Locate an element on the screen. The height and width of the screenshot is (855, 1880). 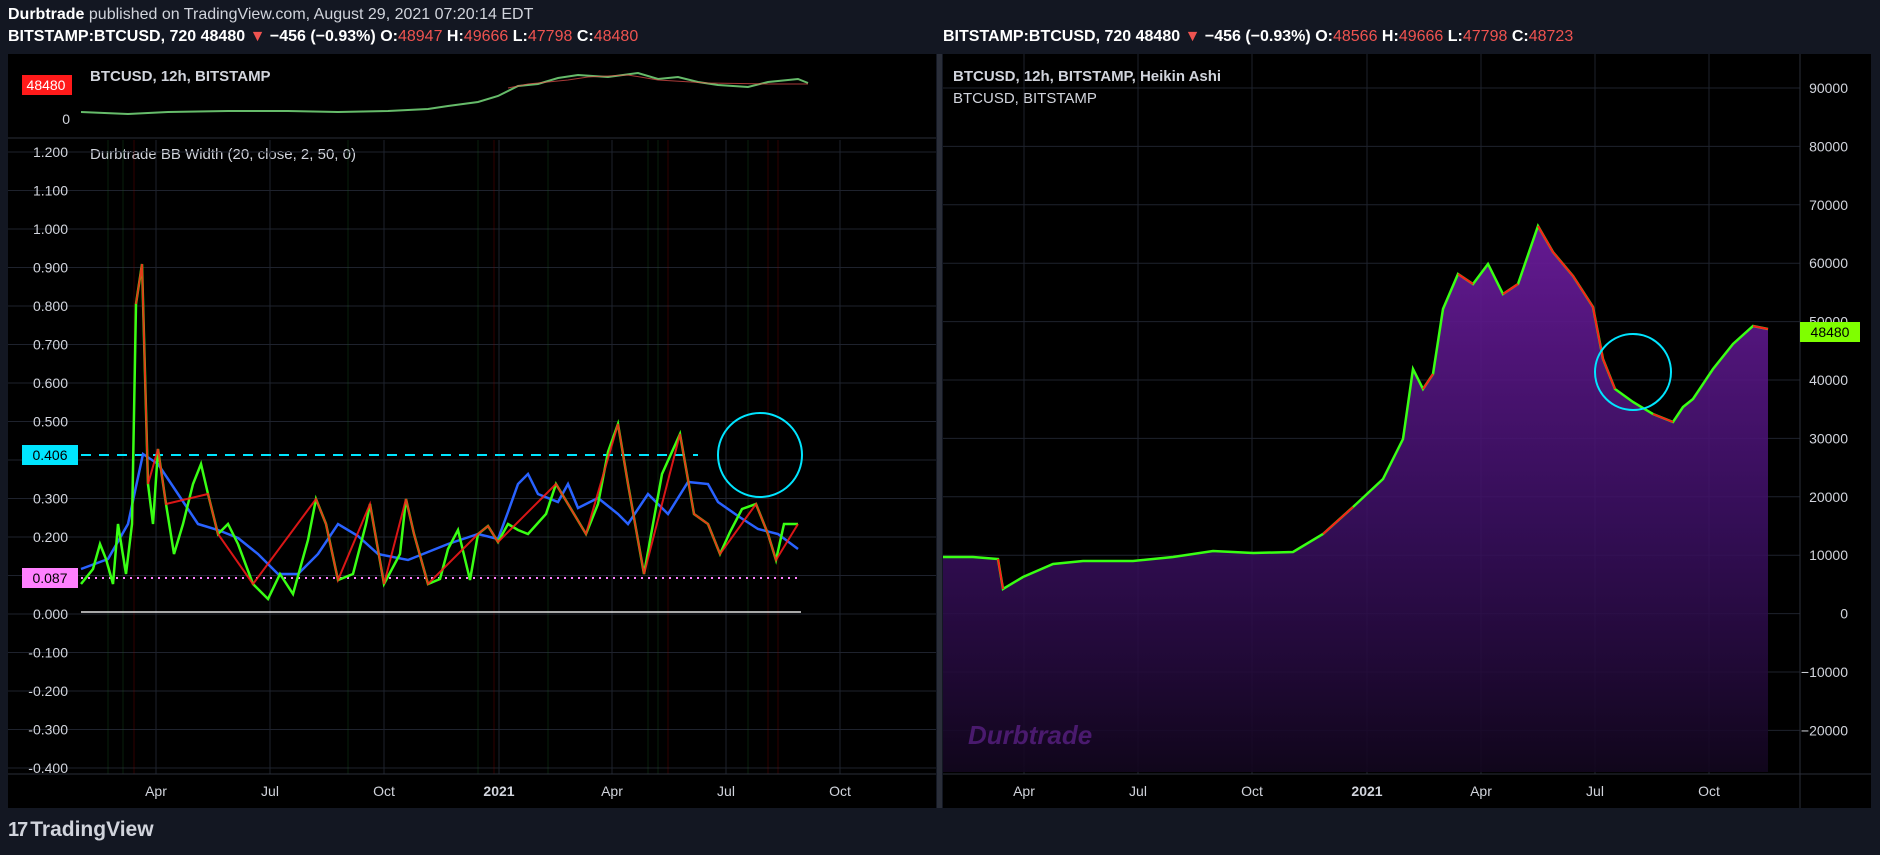
indicator-title: Durbtrade BB Width (20, close, 2, 50, 0) is located at coordinates (223, 154).